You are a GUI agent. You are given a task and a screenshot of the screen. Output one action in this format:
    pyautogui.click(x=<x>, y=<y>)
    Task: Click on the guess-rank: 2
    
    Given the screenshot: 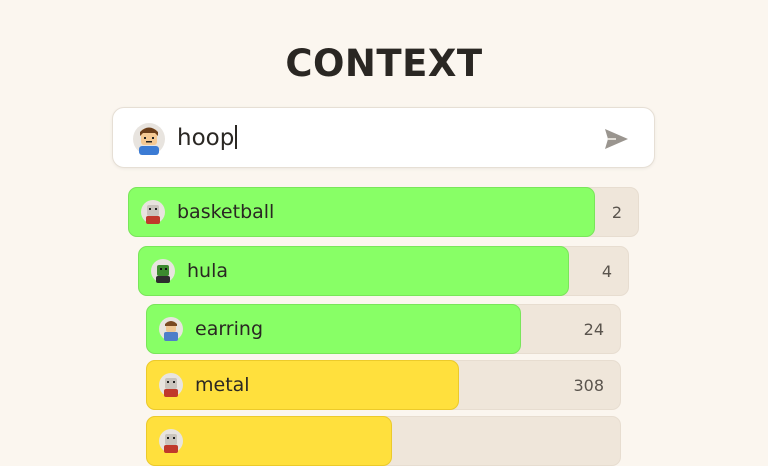 What is the action you would take?
    pyautogui.click(x=616, y=212)
    